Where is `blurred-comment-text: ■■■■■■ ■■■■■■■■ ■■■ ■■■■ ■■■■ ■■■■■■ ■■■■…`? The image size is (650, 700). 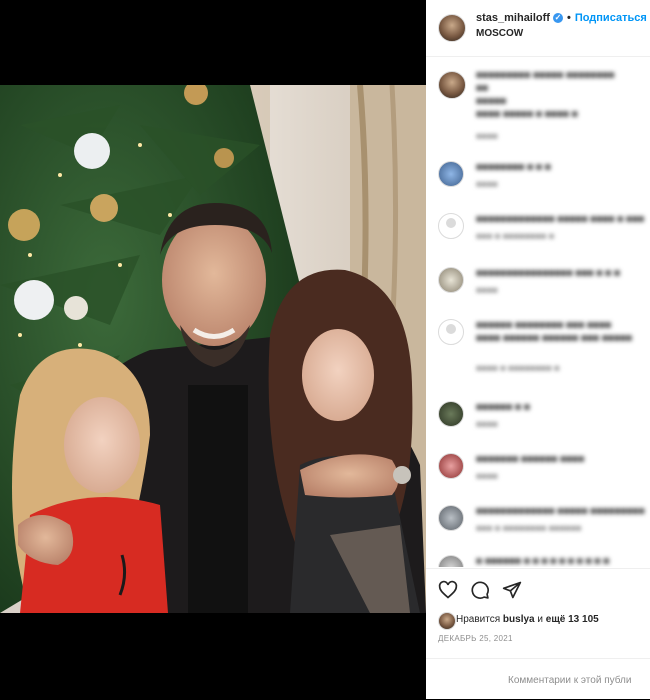 blurred-comment-text: ■■■■■■ ■■■■■■■■ ■■■ ■■■■ ■■■■ ■■■■■■ ■■■■… is located at coordinates (554, 332).